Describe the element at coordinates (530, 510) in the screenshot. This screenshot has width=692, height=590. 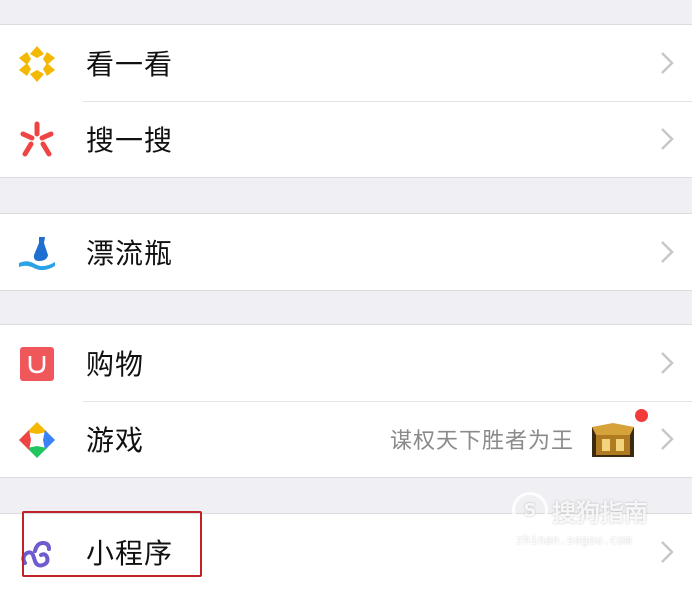
I see `sogou-logo-icon: S` at that location.